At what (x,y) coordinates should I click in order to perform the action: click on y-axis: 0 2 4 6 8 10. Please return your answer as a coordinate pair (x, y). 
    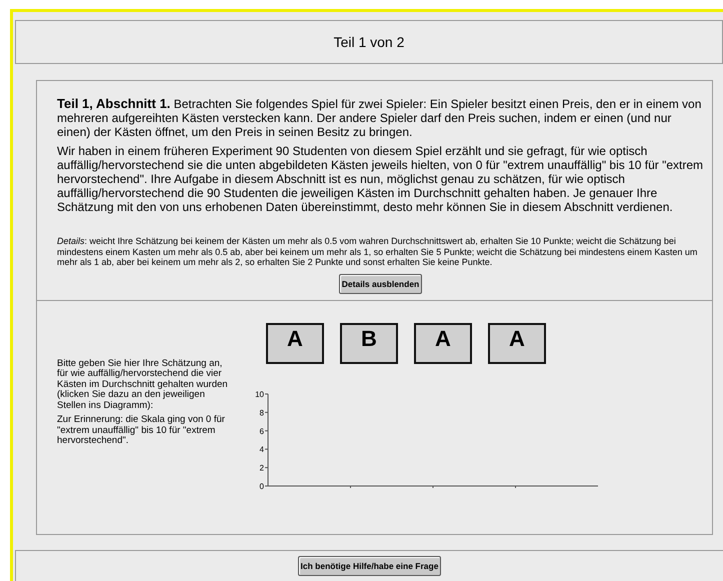
    Looking at the image, I should click on (261, 440).